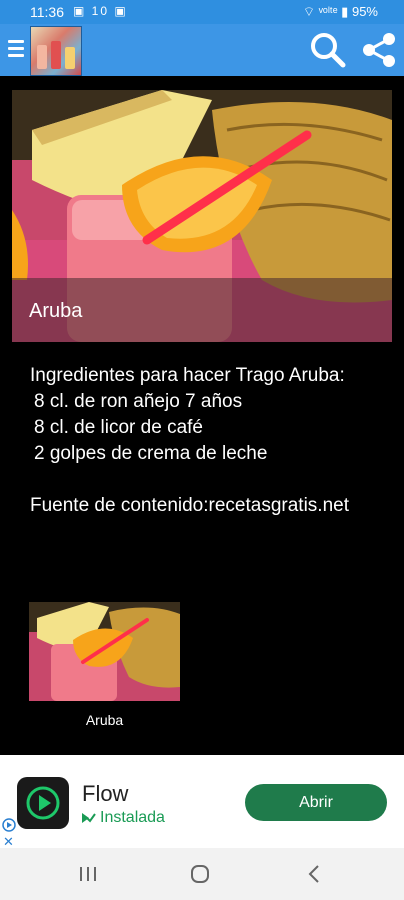 This screenshot has width=404, height=900. What do you see at coordinates (56, 51) in the screenshot?
I see `app-logo` at bounding box center [56, 51].